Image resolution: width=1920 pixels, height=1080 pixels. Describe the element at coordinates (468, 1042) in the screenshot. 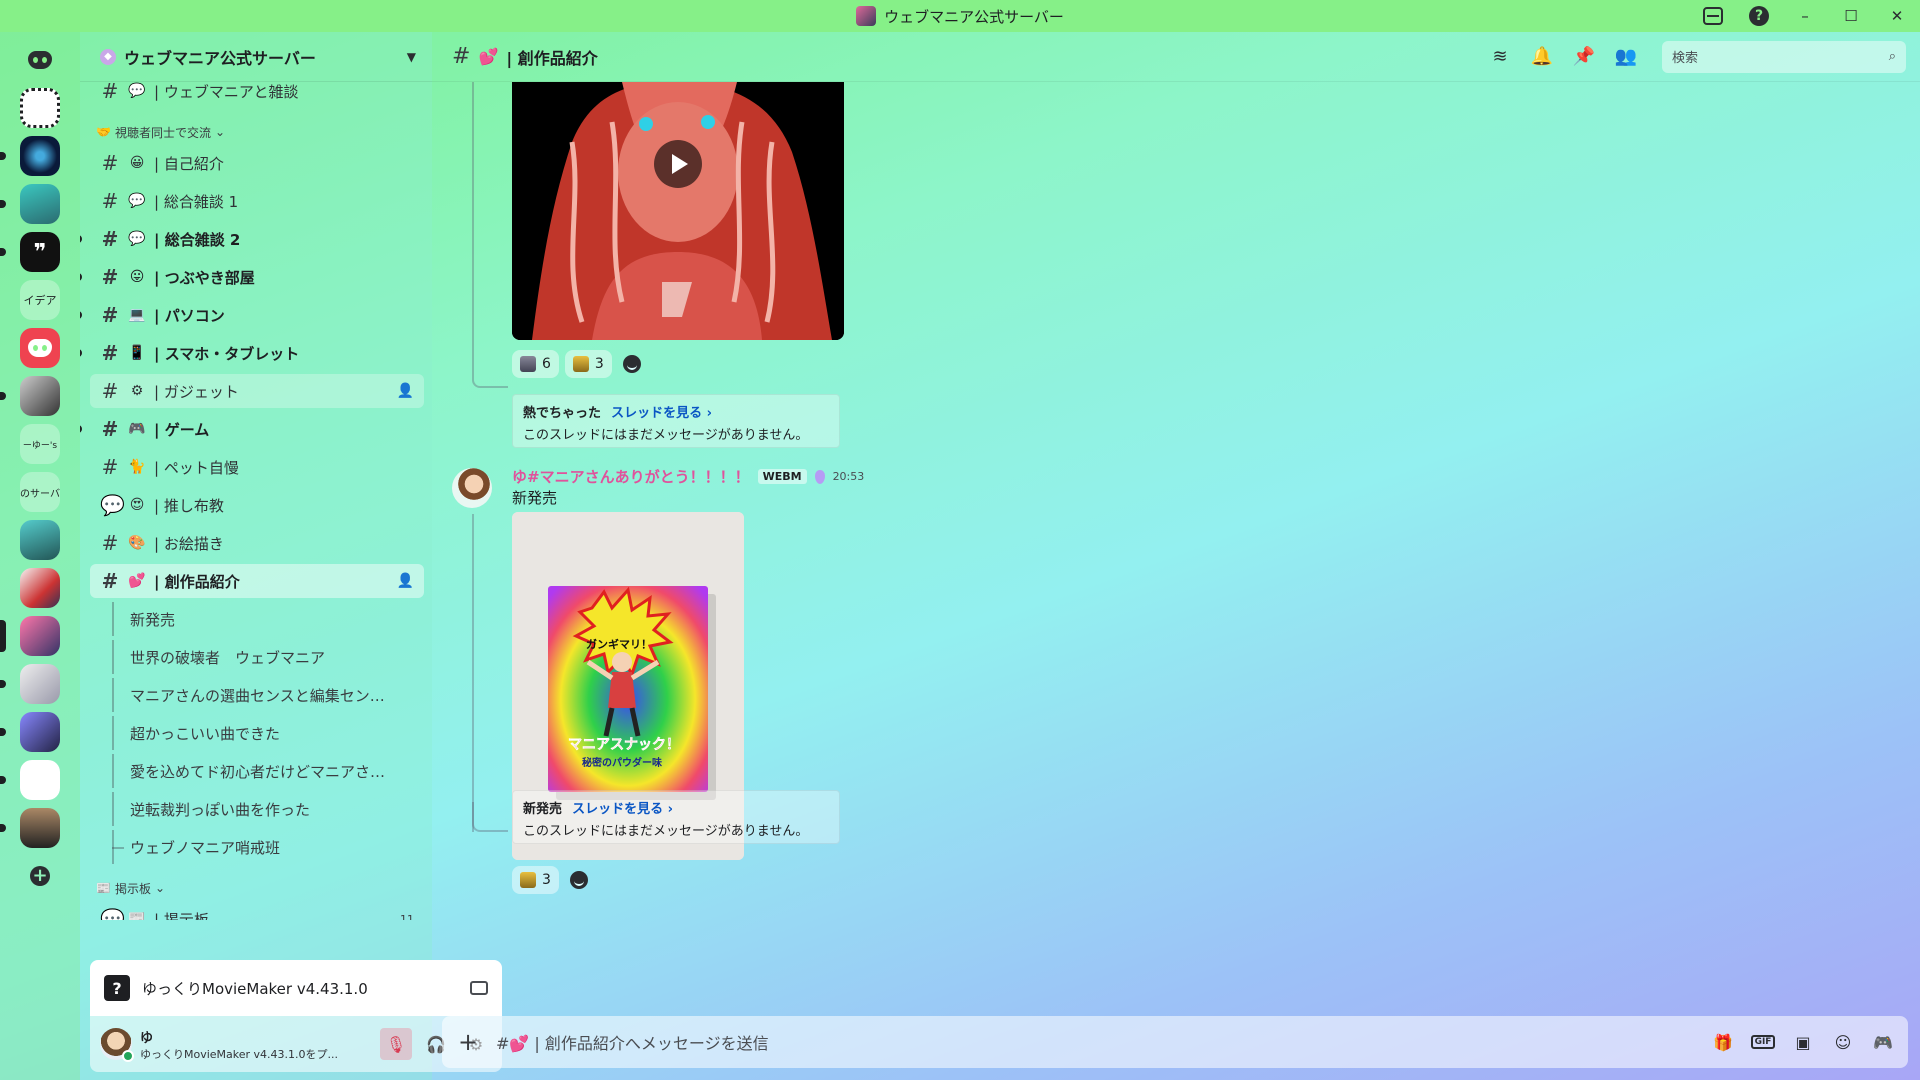

I see `upload-plus-icon: +` at that location.